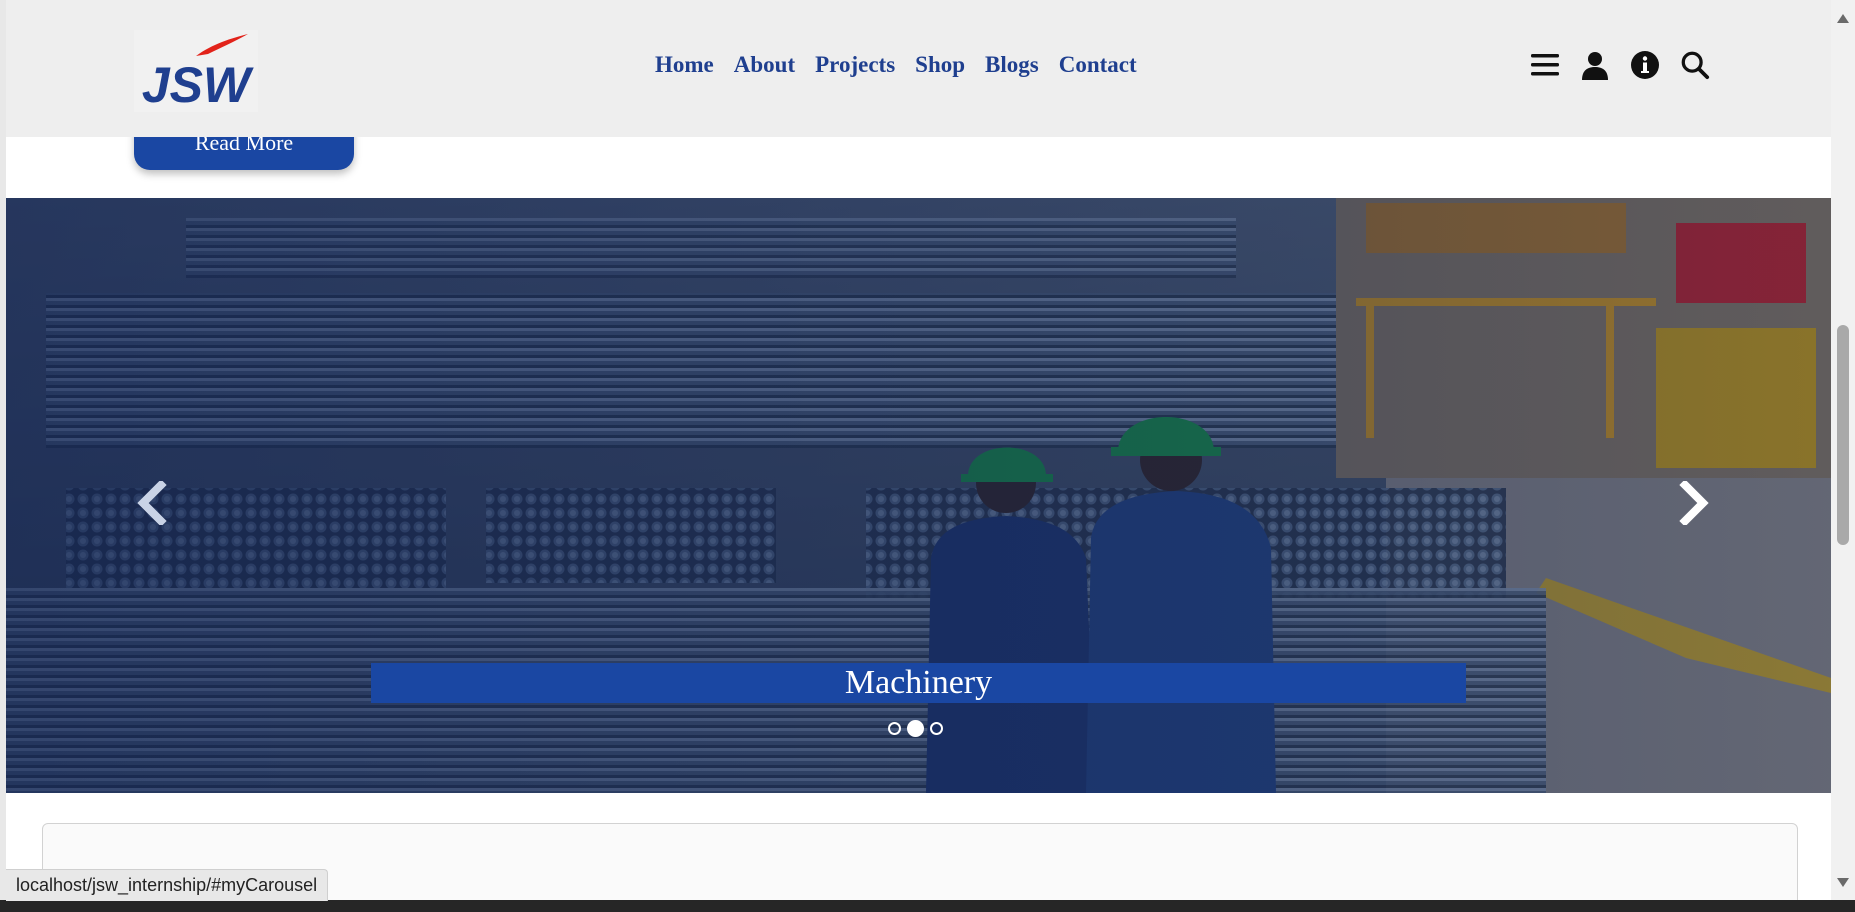 The height and width of the screenshot is (912, 1855). I want to click on nav-contact: Contact, so click(1098, 65).